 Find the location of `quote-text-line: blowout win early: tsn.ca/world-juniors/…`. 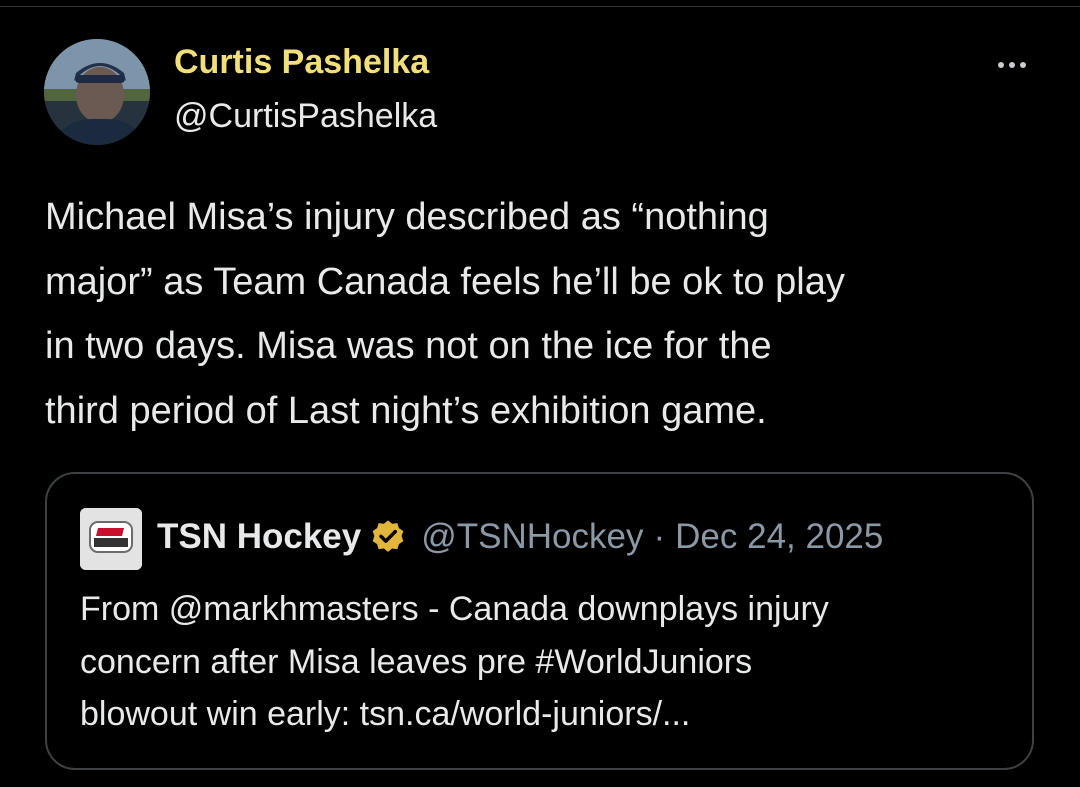

quote-text-line: blowout win early: tsn.ca/world-juniors/… is located at coordinates (385, 714).